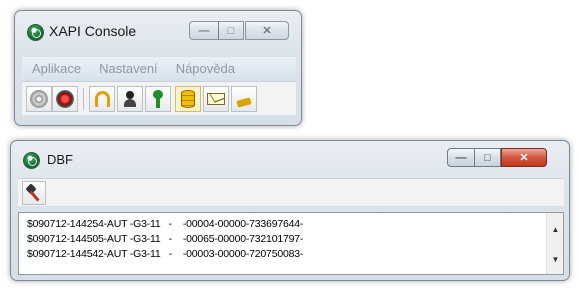 The width and height of the screenshot is (579, 289). I want to click on xapi-window-title: XAPI Console, so click(93, 31).